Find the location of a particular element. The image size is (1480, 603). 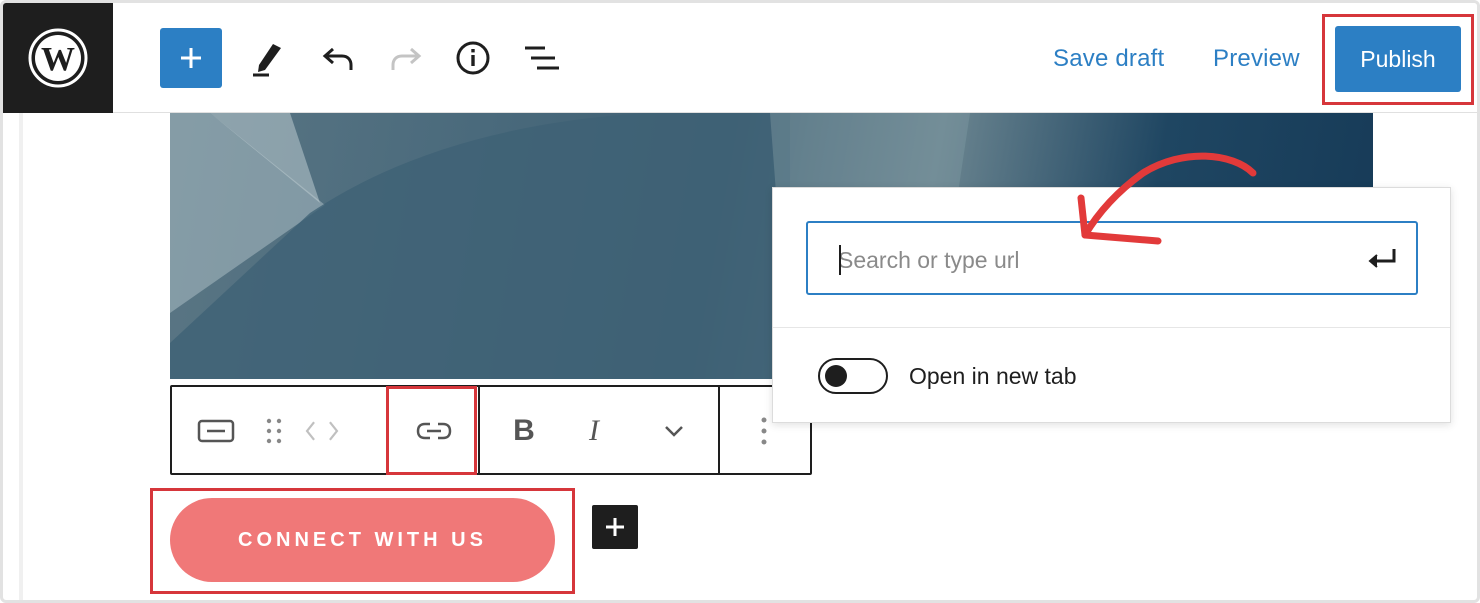

undo-button is located at coordinates (338, 58).